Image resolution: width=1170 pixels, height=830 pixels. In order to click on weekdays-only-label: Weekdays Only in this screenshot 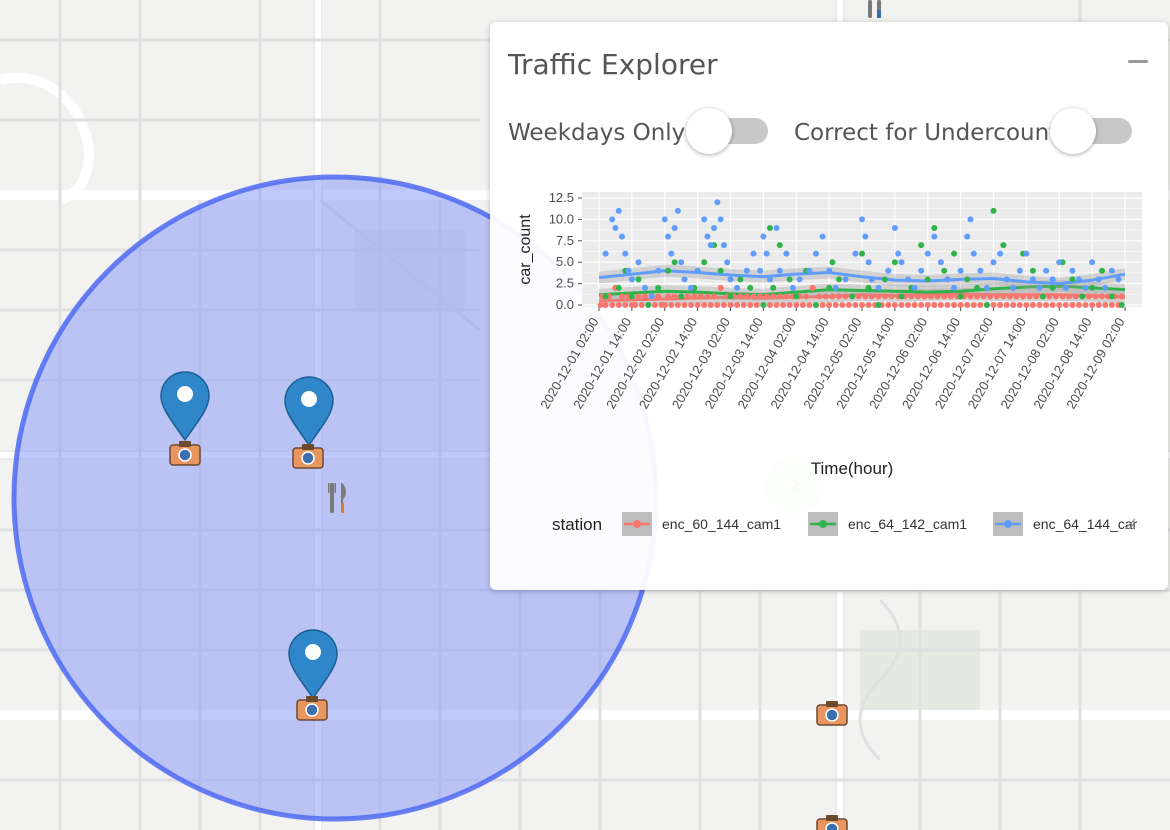, I will do `click(597, 133)`.